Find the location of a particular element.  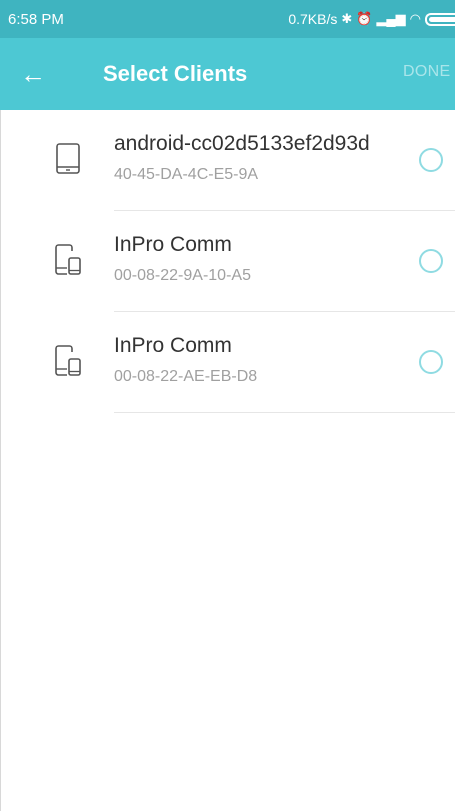

client-mac: 00-08-22-9A-10-A5 is located at coordinates (182, 275).